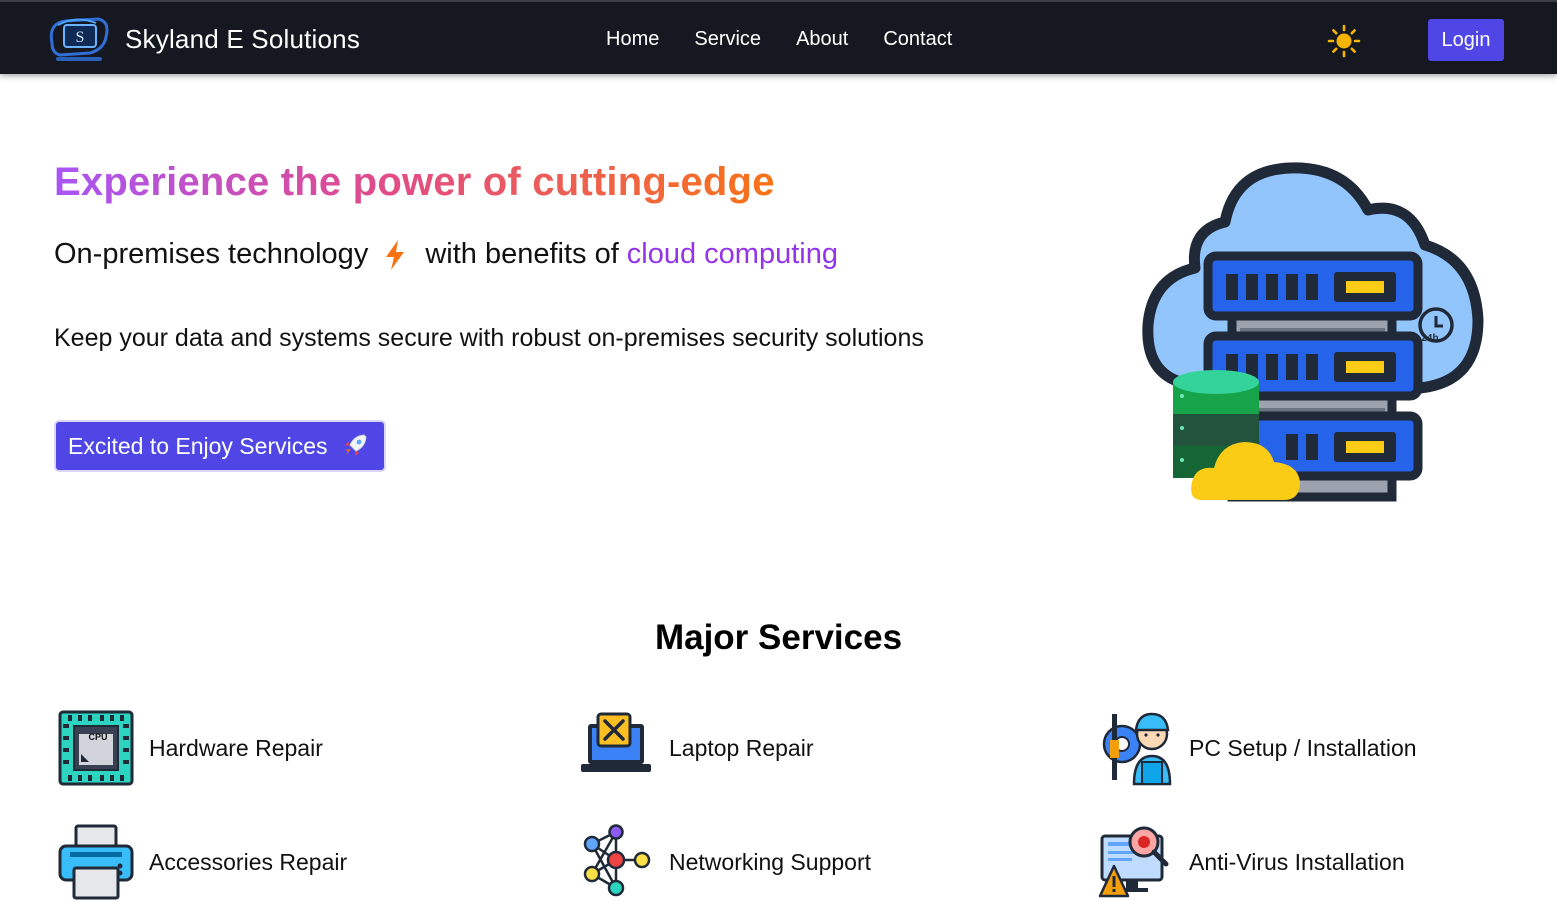 The width and height of the screenshot is (1557, 901). I want to click on service-hardware-repair: CPU Hardware Repair, so click(190, 748).